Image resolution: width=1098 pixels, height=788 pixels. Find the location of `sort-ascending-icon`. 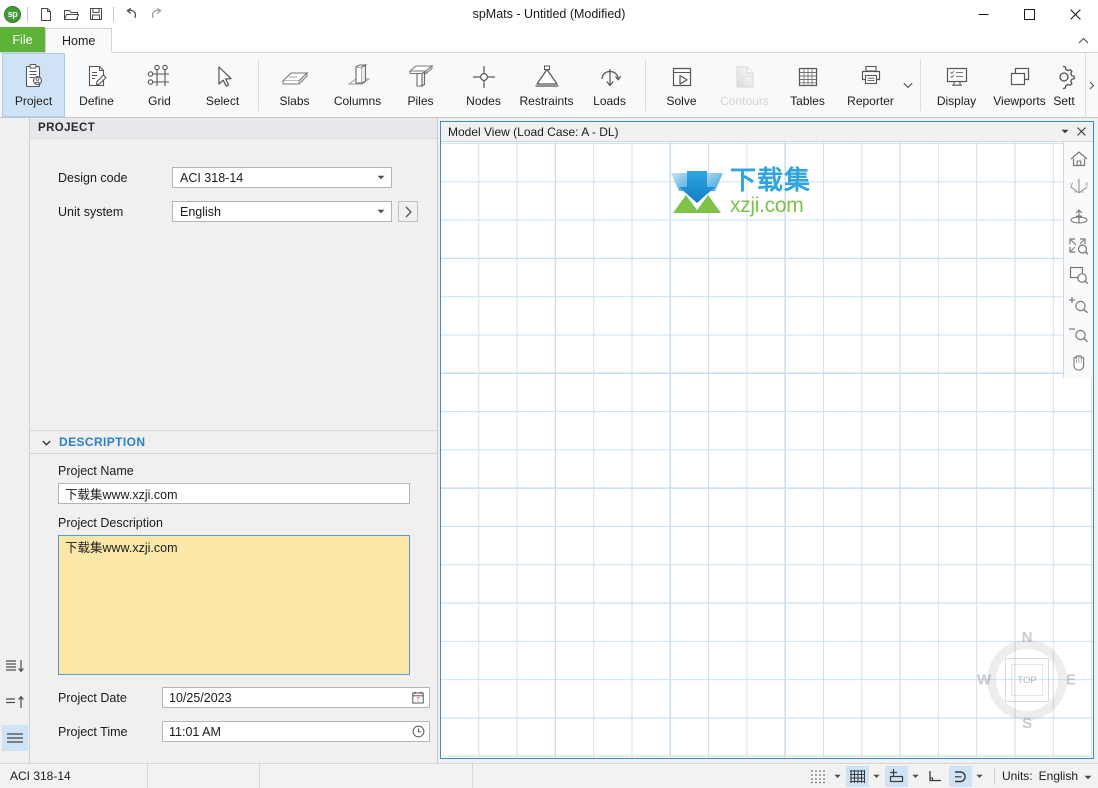

sort-ascending-icon is located at coordinates (15, 702).